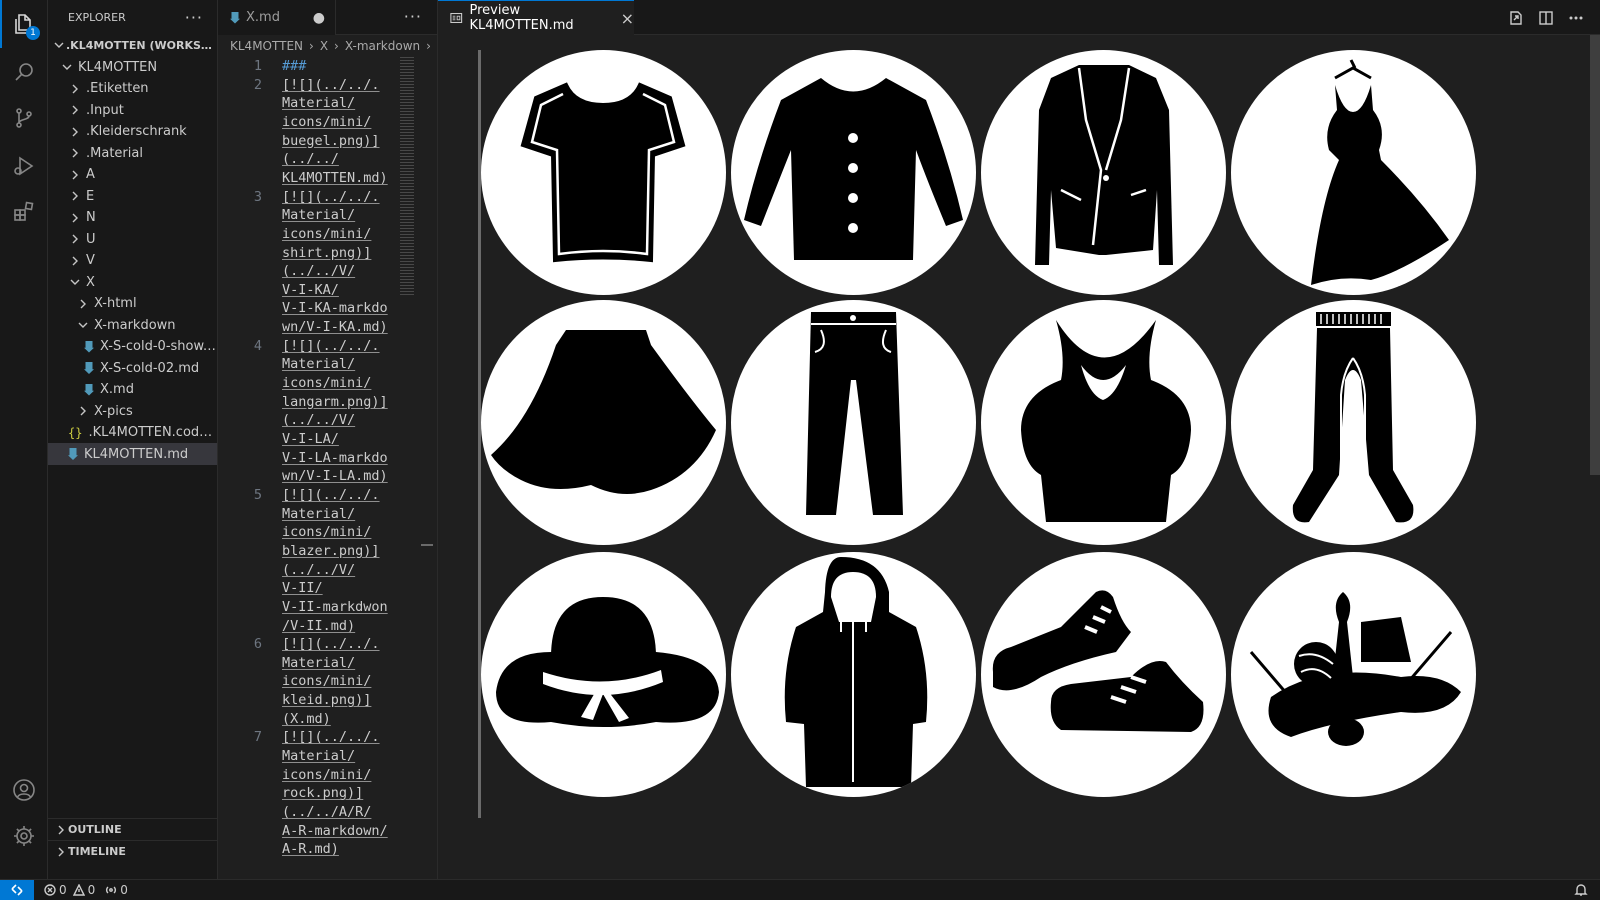 This screenshot has width=1600, height=900. What do you see at coordinates (132, 433) in the screenshot?
I see `file-kl4motten-code-workspace: {} .KL4MOTTEN.code-workspace` at bounding box center [132, 433].